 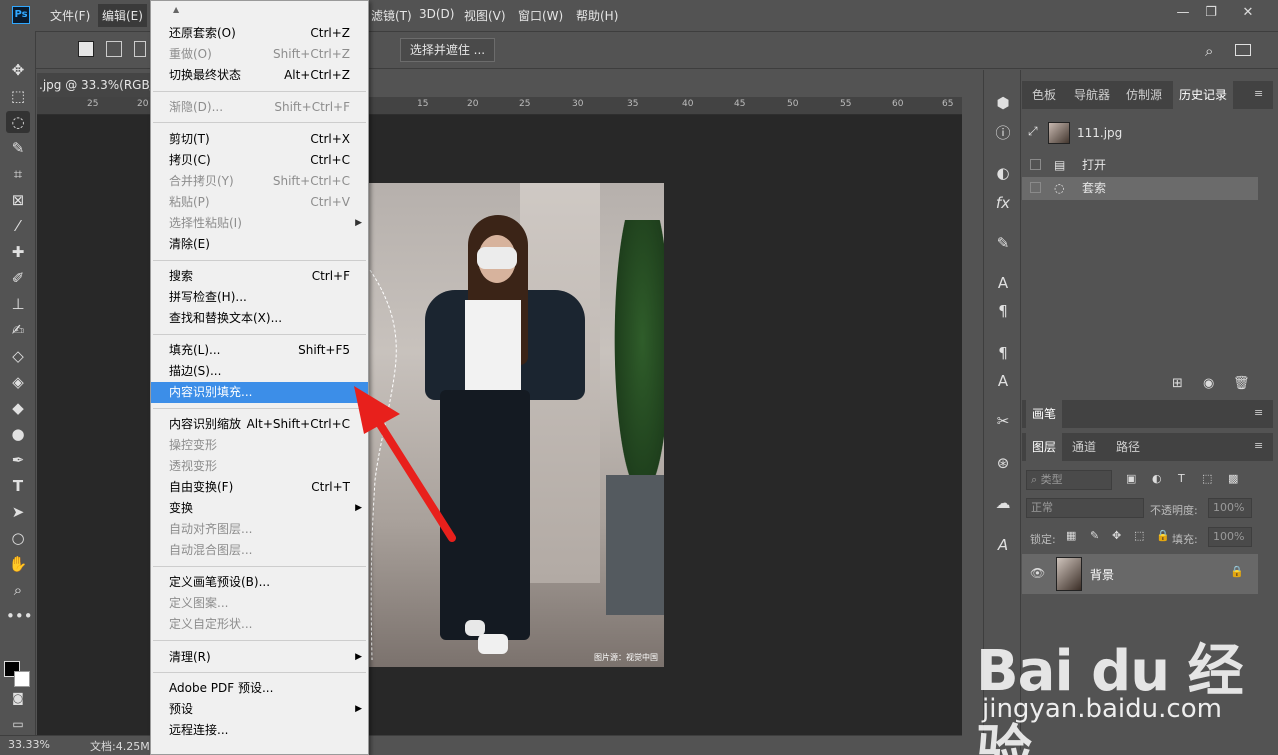 I want to click on adjustments-icon: ◐, so click(x=1003, y=173).